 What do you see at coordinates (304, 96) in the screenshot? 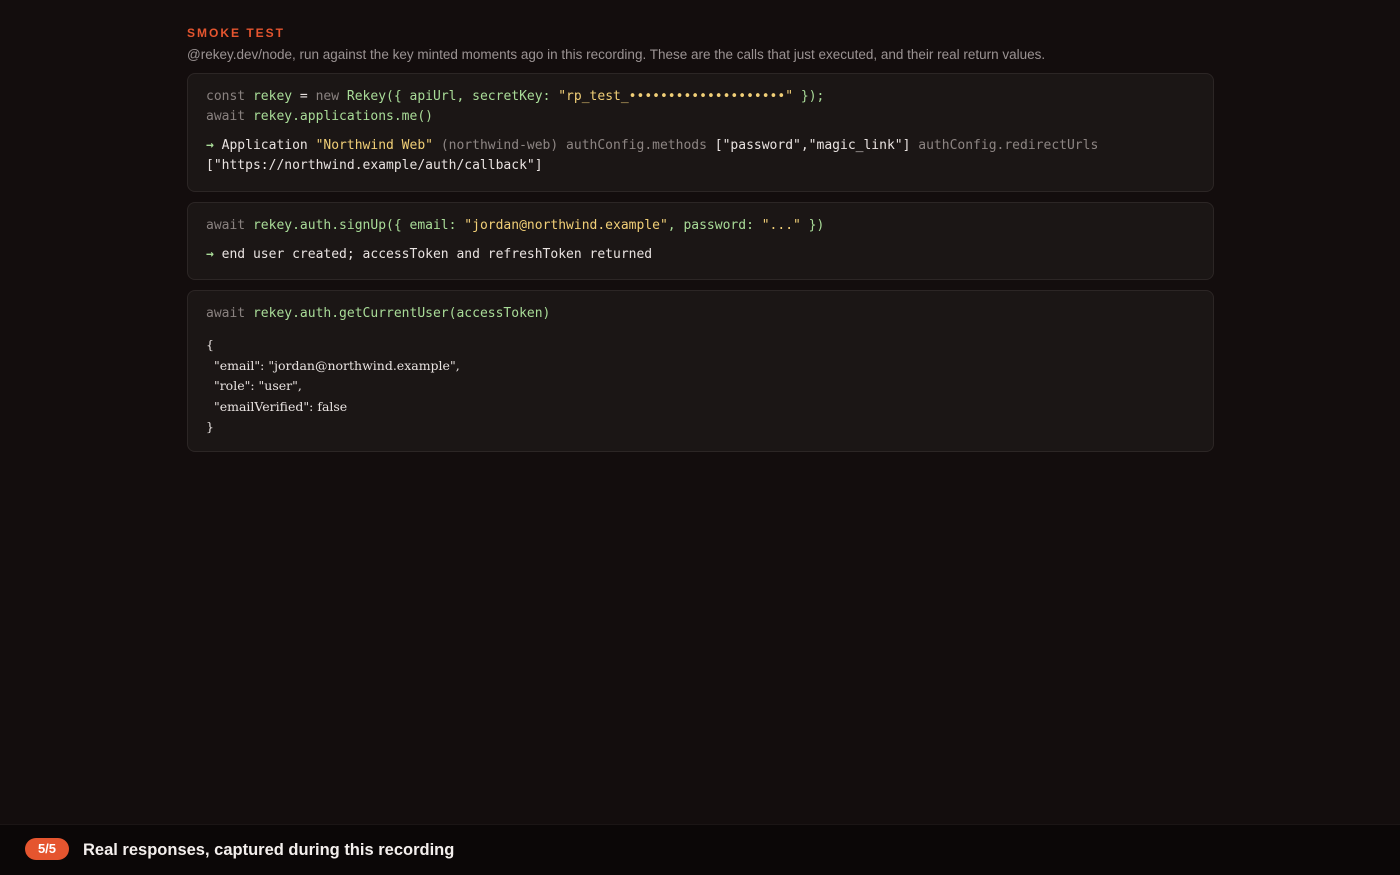
I see `operator-equals: =` at bounding box center [304, 96].